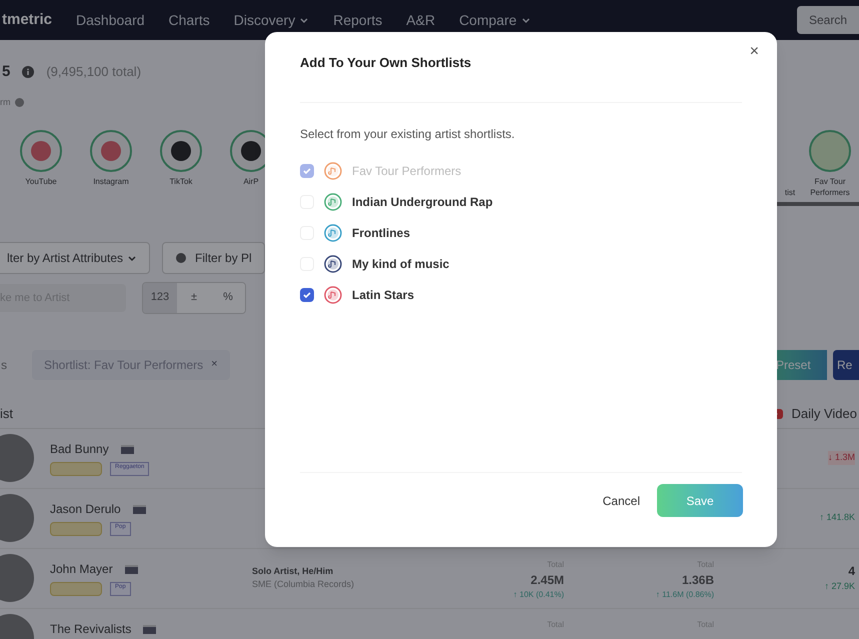 This screenshot has height=639, width=859. Describe the element at coordinates (194, 297) in the screenshot. I see `format-segment: ±` at that location.